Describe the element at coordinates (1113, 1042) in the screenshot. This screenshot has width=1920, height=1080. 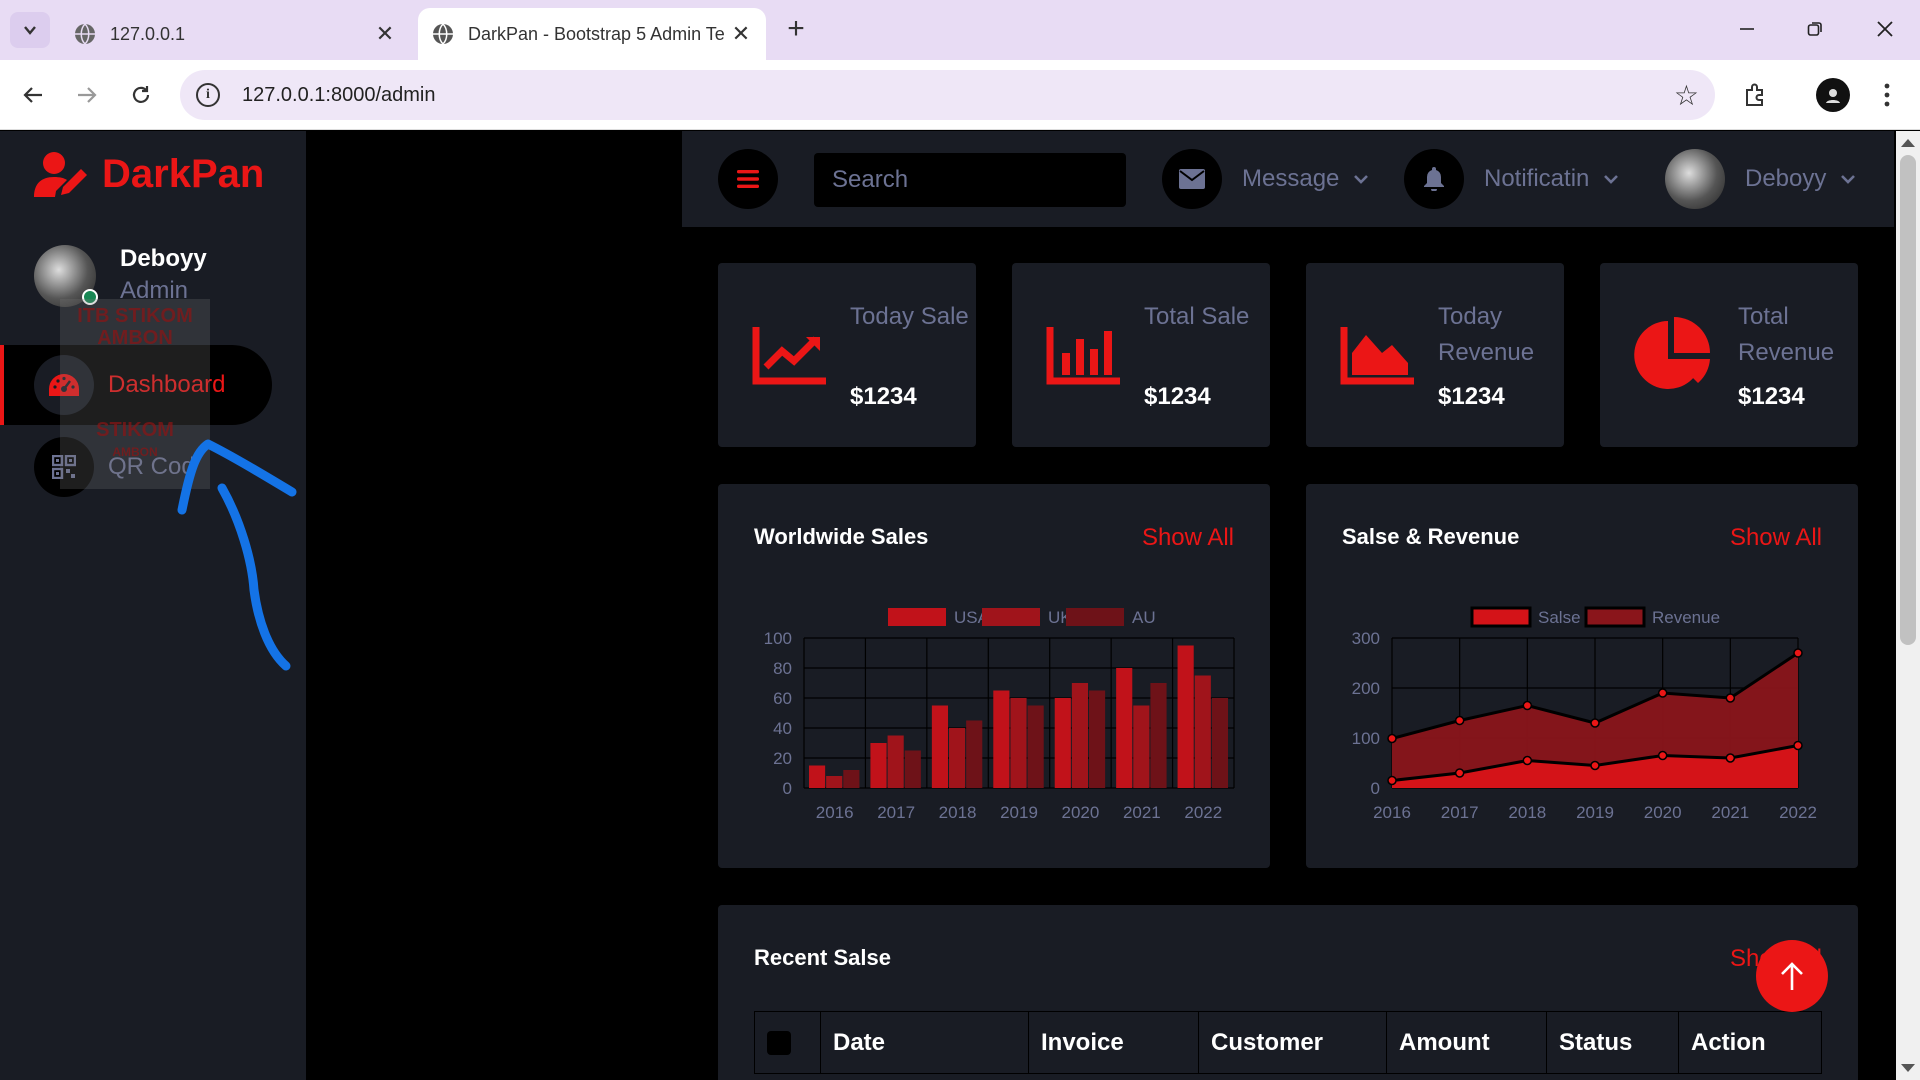
I see `column-header: Invoice` at that location.